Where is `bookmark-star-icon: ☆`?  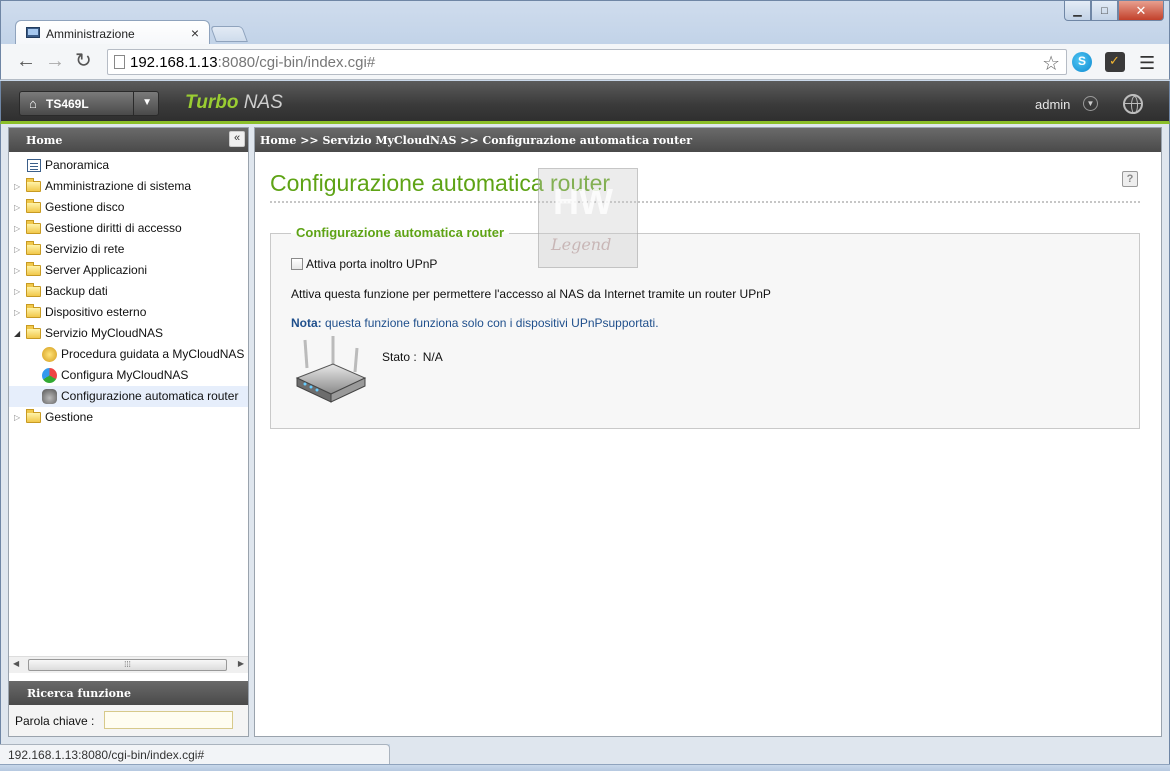
bookmark-star-icon: ☆ is located at coordinates (1051, 63).